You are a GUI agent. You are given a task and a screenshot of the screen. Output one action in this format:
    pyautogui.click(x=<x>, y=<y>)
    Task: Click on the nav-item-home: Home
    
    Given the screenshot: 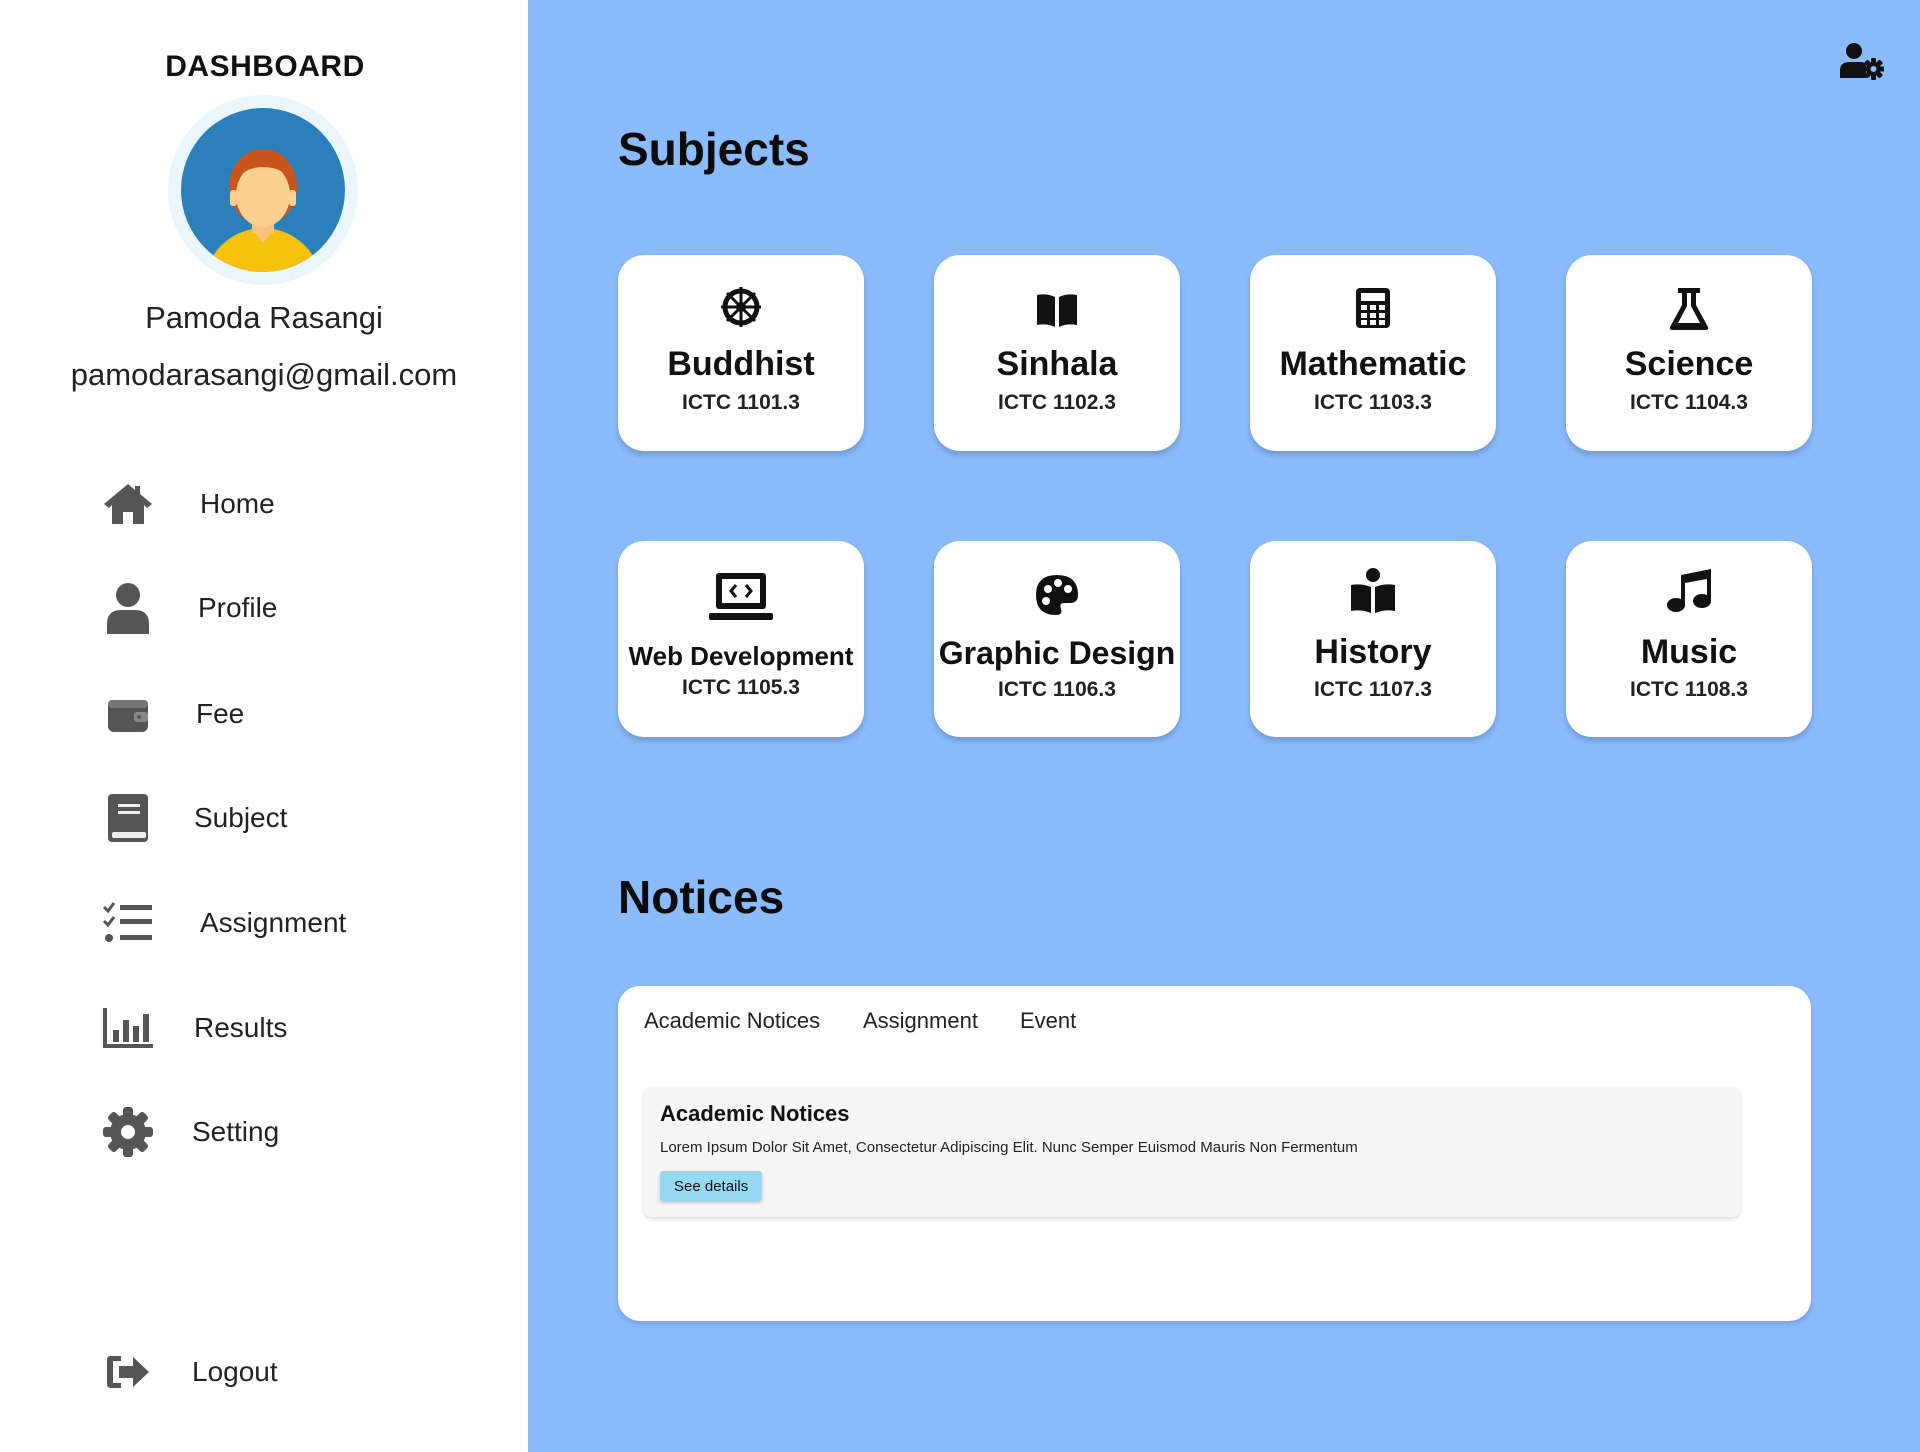 What is the action you would take?
    pyautogui.click(x=290, y=504)
    